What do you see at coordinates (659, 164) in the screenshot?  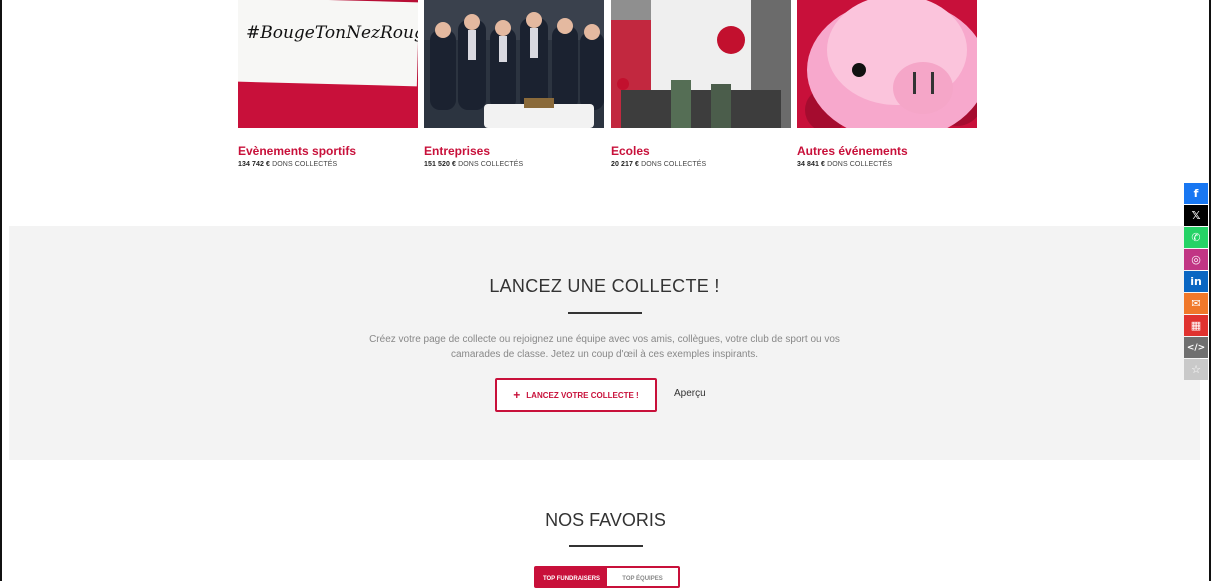 I see `category-amount: 20 217 € DONS COLLECTÉS` at bounding box center [659, 164].